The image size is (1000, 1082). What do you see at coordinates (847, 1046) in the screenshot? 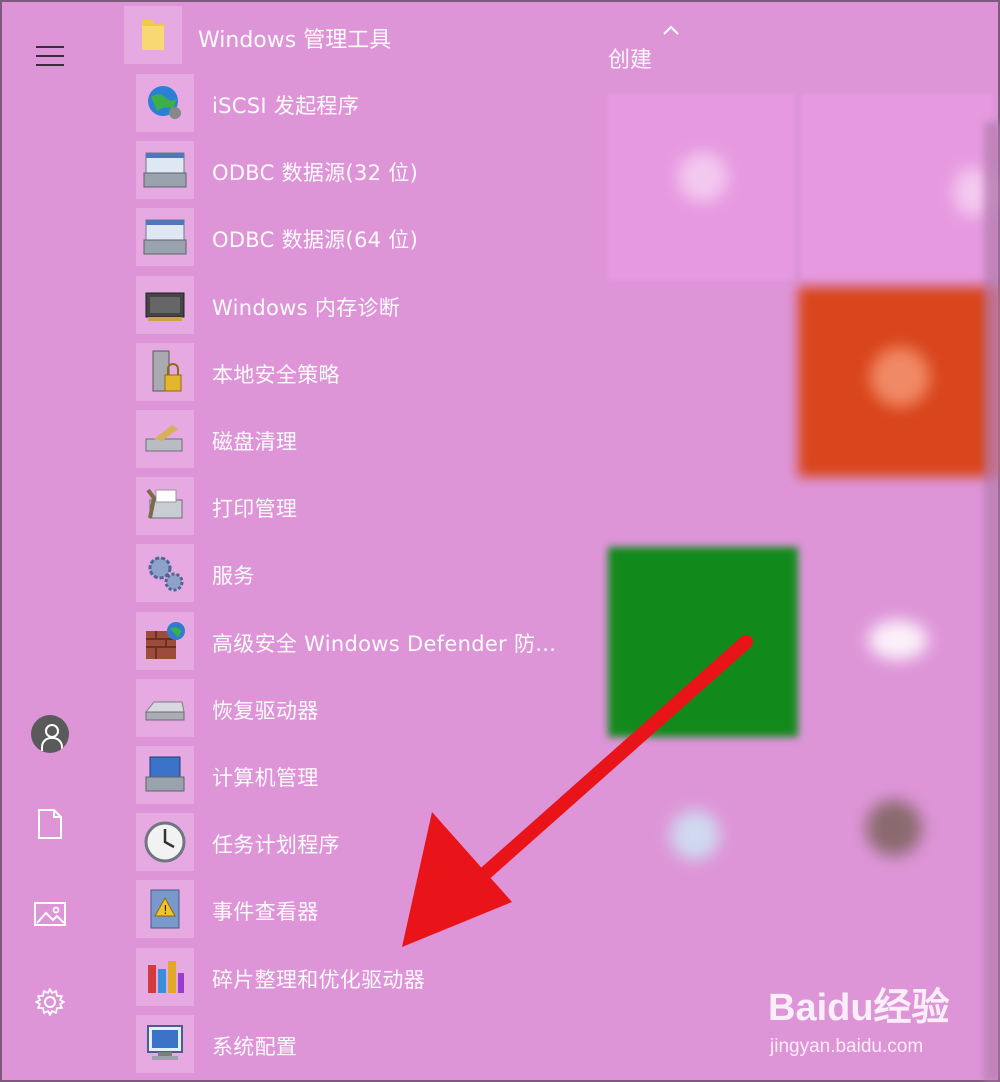
I see `watermark-url: jingyan.baidu.com` at bounding box center [847, 1046].